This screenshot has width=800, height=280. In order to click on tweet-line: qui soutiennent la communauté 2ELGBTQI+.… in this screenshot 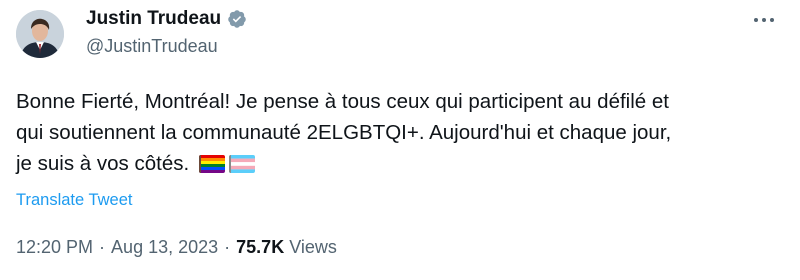, I will do `click(344, 132)`.